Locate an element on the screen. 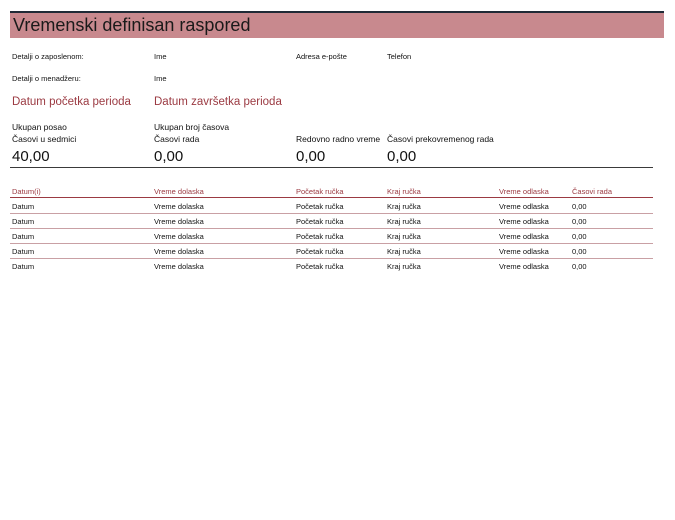  page-title: Vremenski definisan raspored is located at coordinates (132, 25).